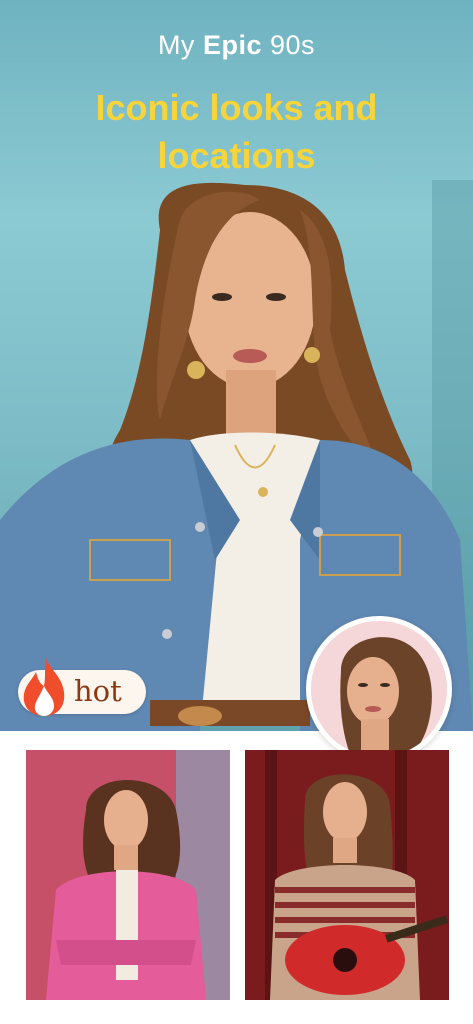  What do you see at coordinates (232, 45) in the screenshot?
I see `app-title-bold: Epic` at bounding box center [232, 45].